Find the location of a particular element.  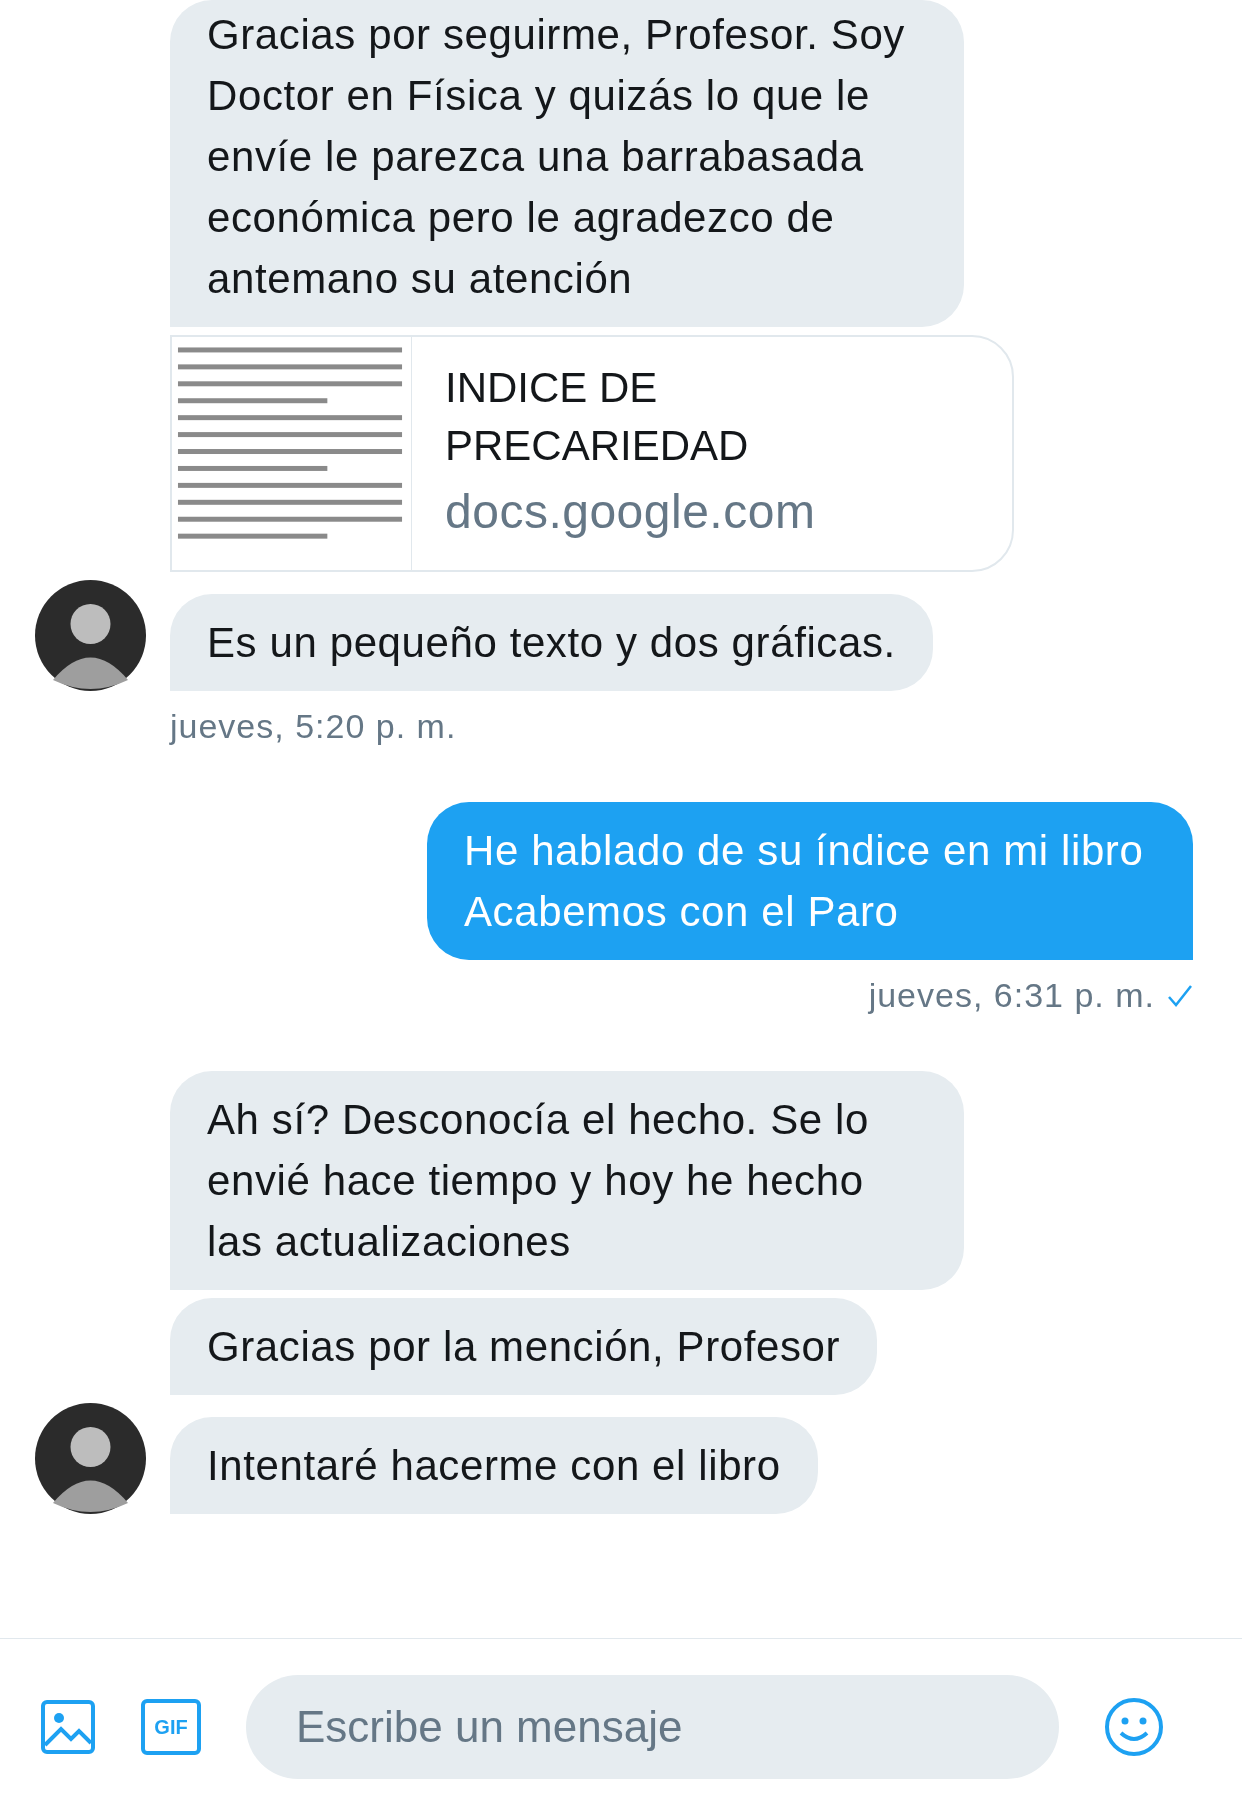

message-field: Escribe un mensaje is located at coordinates (652, 1726).